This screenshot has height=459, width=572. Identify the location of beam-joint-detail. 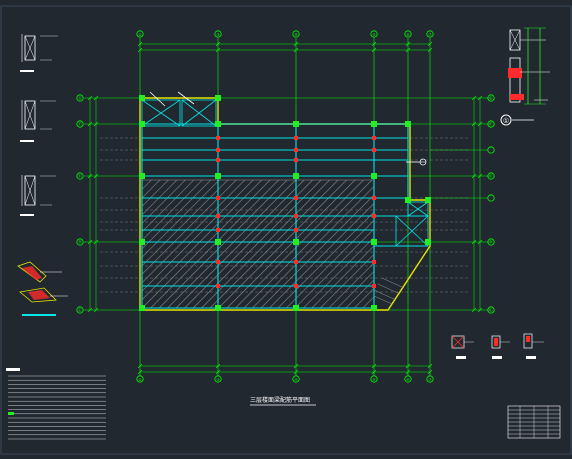
(42, 288).